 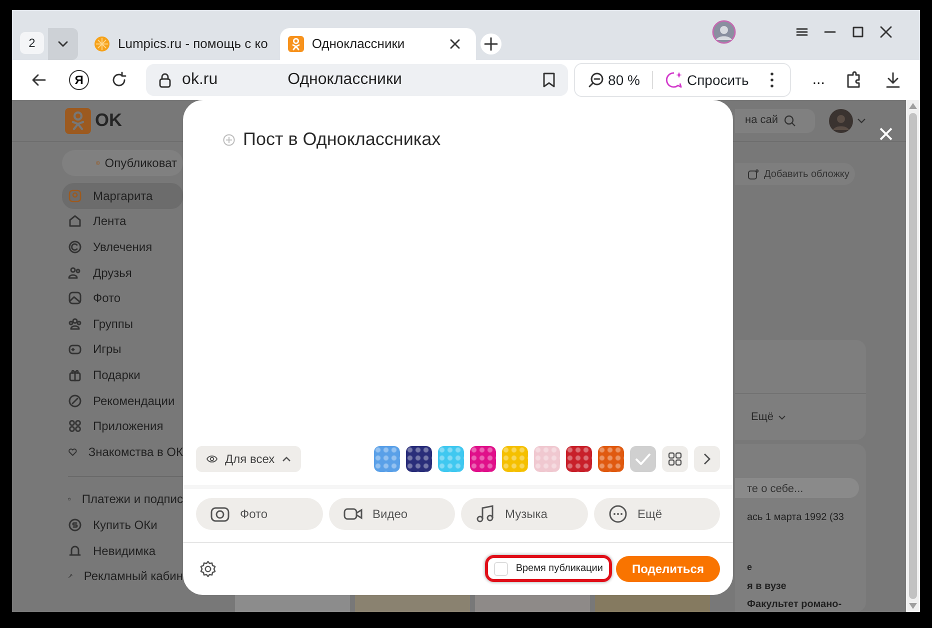 What do you see at coordinates (122, 163) in the screenshot?
I see `publish-button: Опубликоват` at bounding box center [122, 163].